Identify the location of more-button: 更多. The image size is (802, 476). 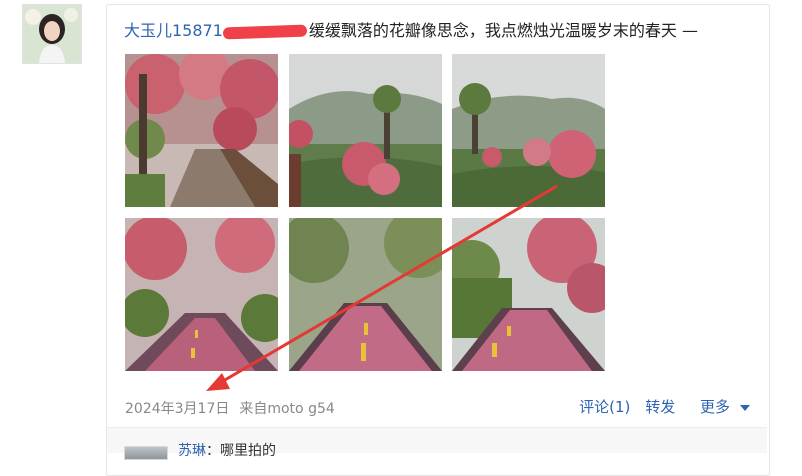
(720, 407).